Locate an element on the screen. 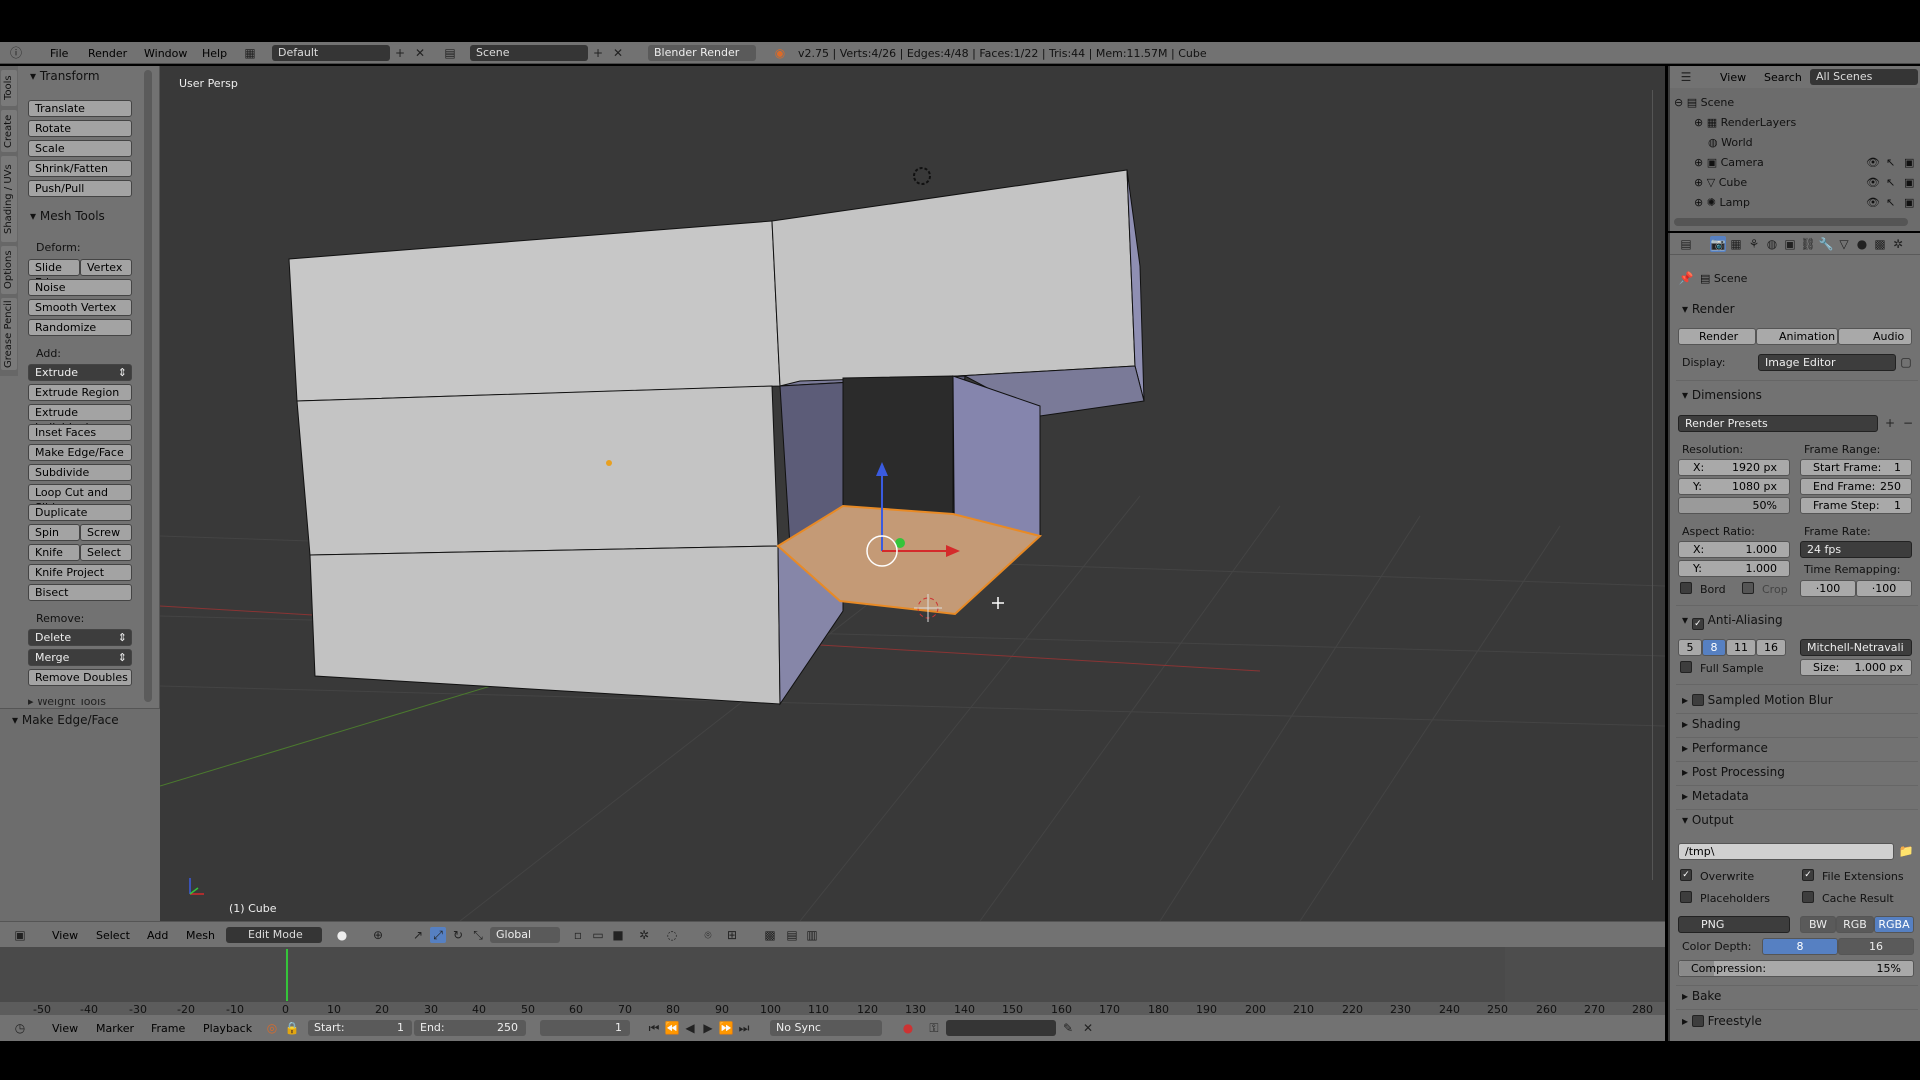  menu-file: File is located at coordinates (59, 53).